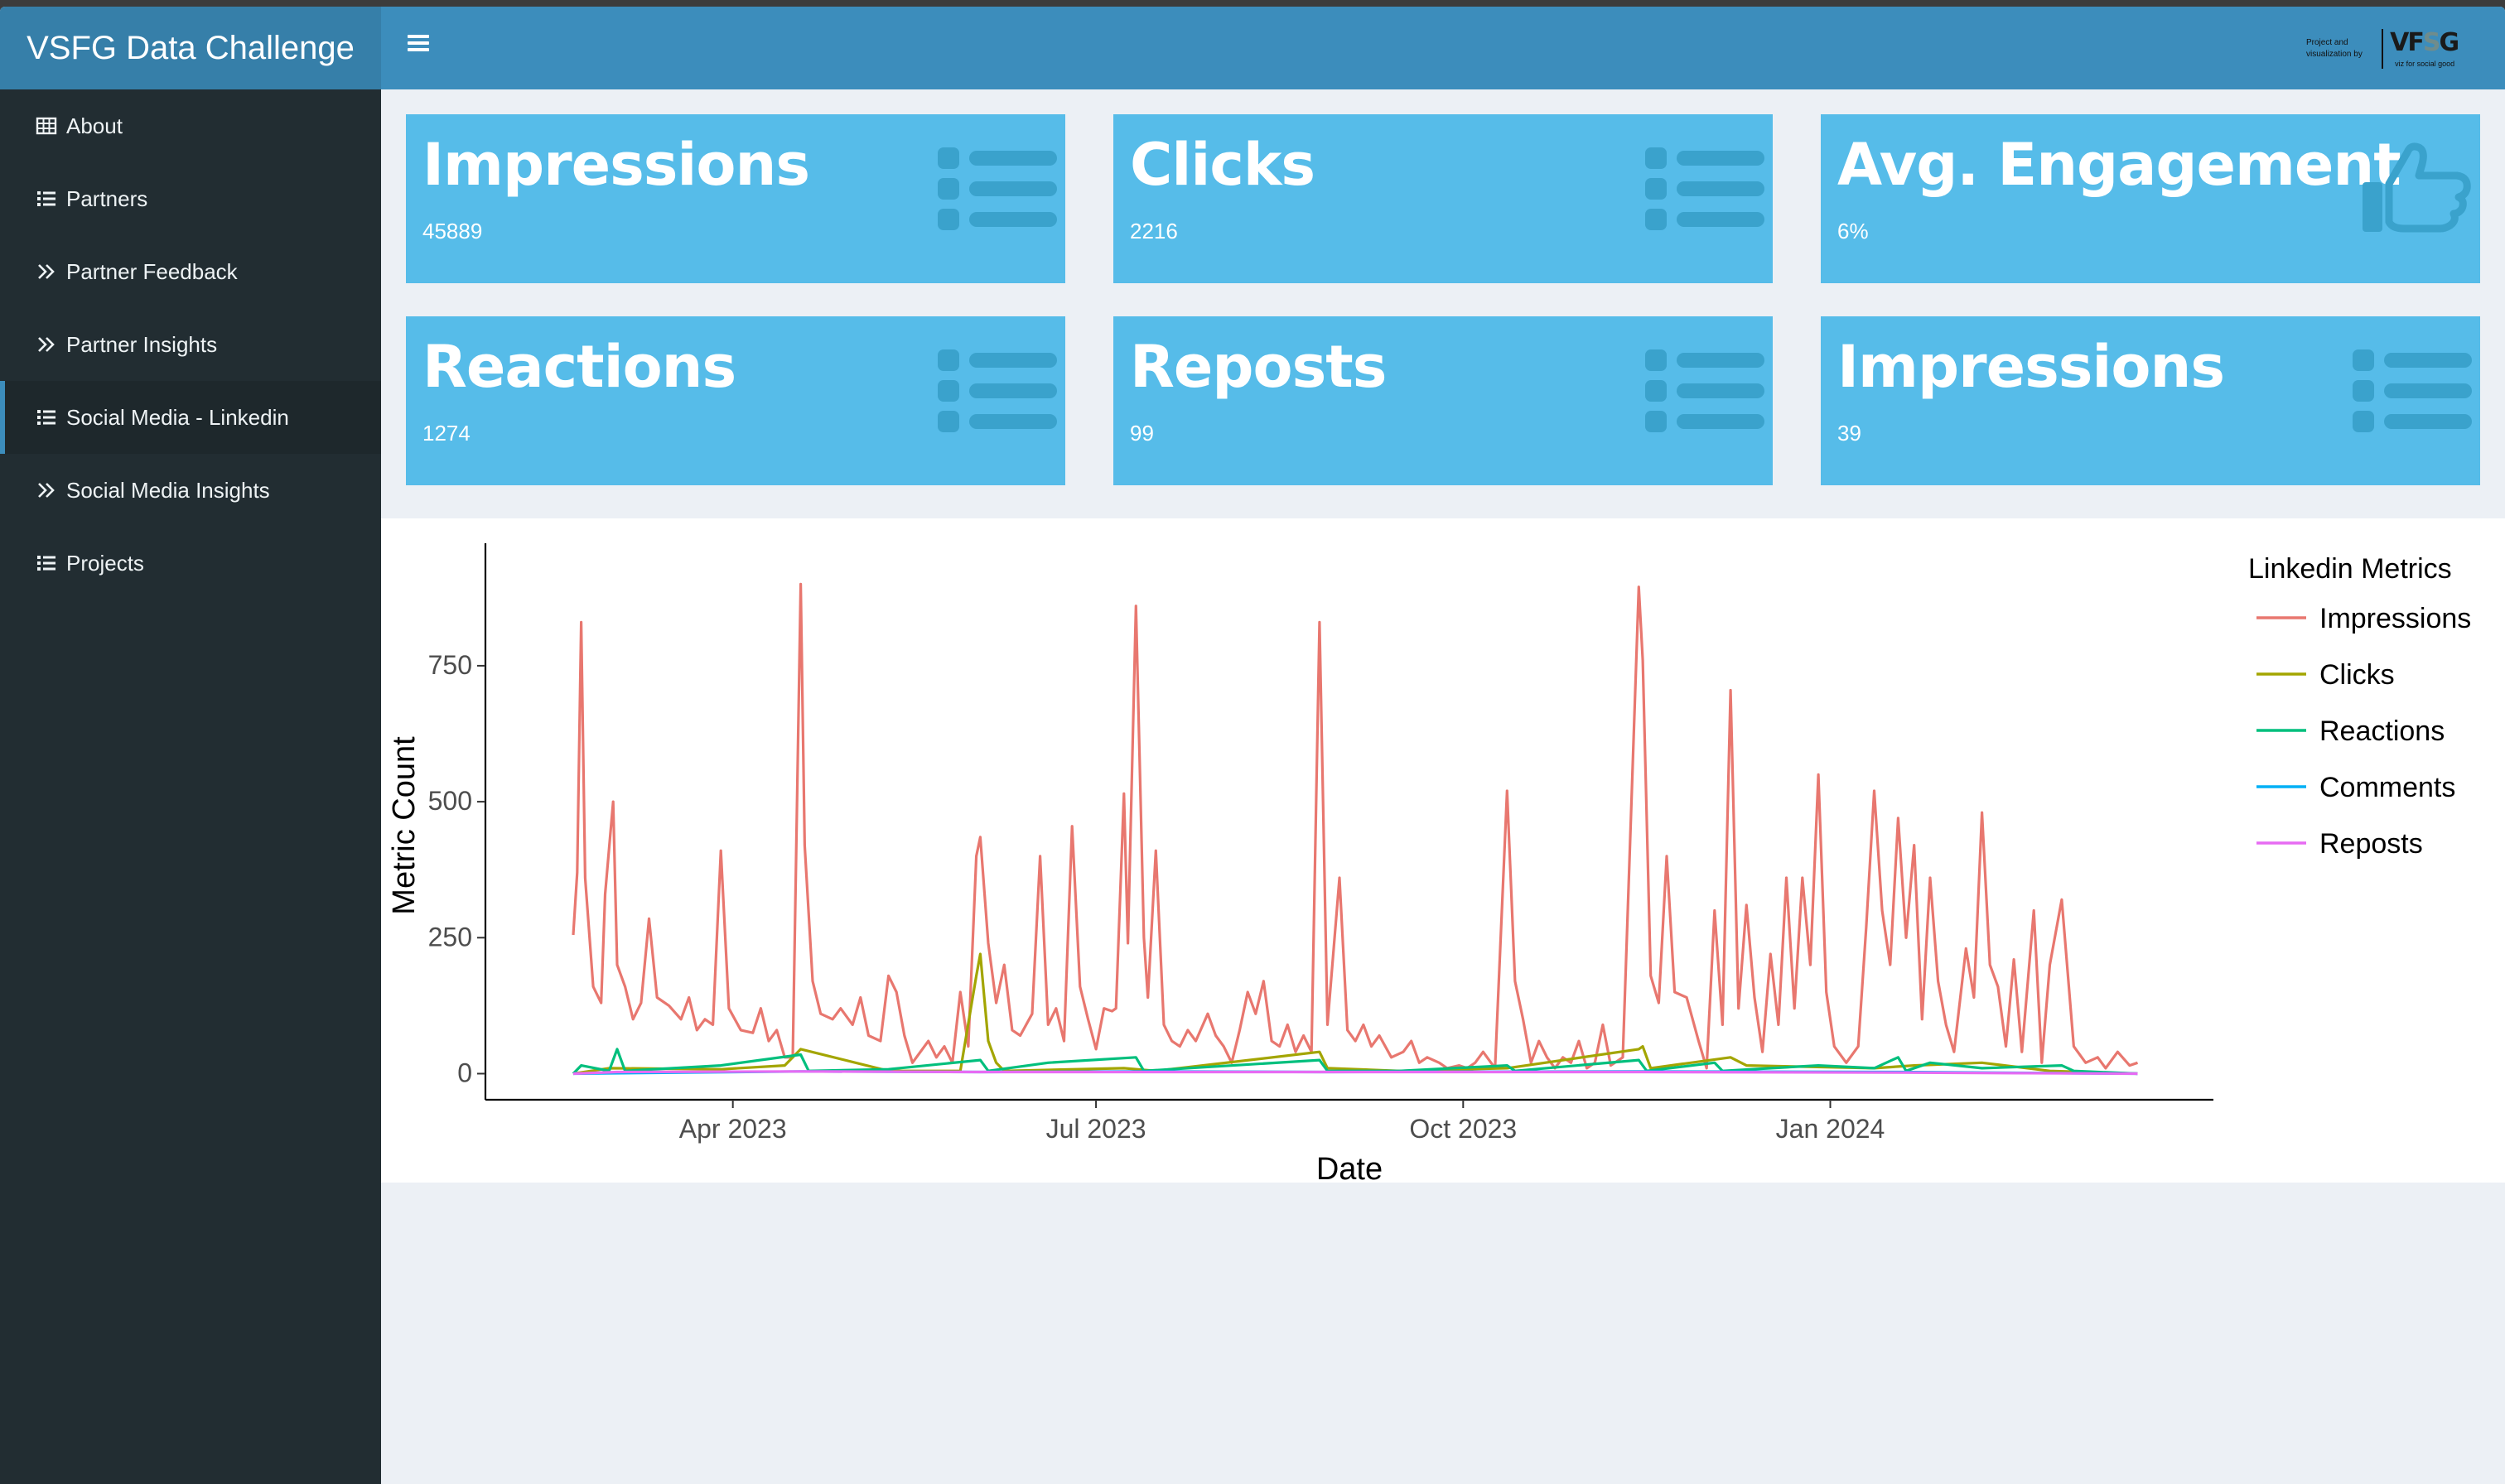 The height and width of the screenshot is (1484, 2505). I want to click on vfsg-logo: VFSG viz for social good, so click(2435, 49).